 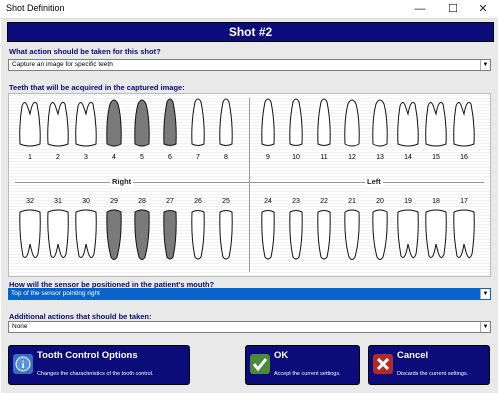 I want to click on tooth-number: 29, so click(x=114, y=201).